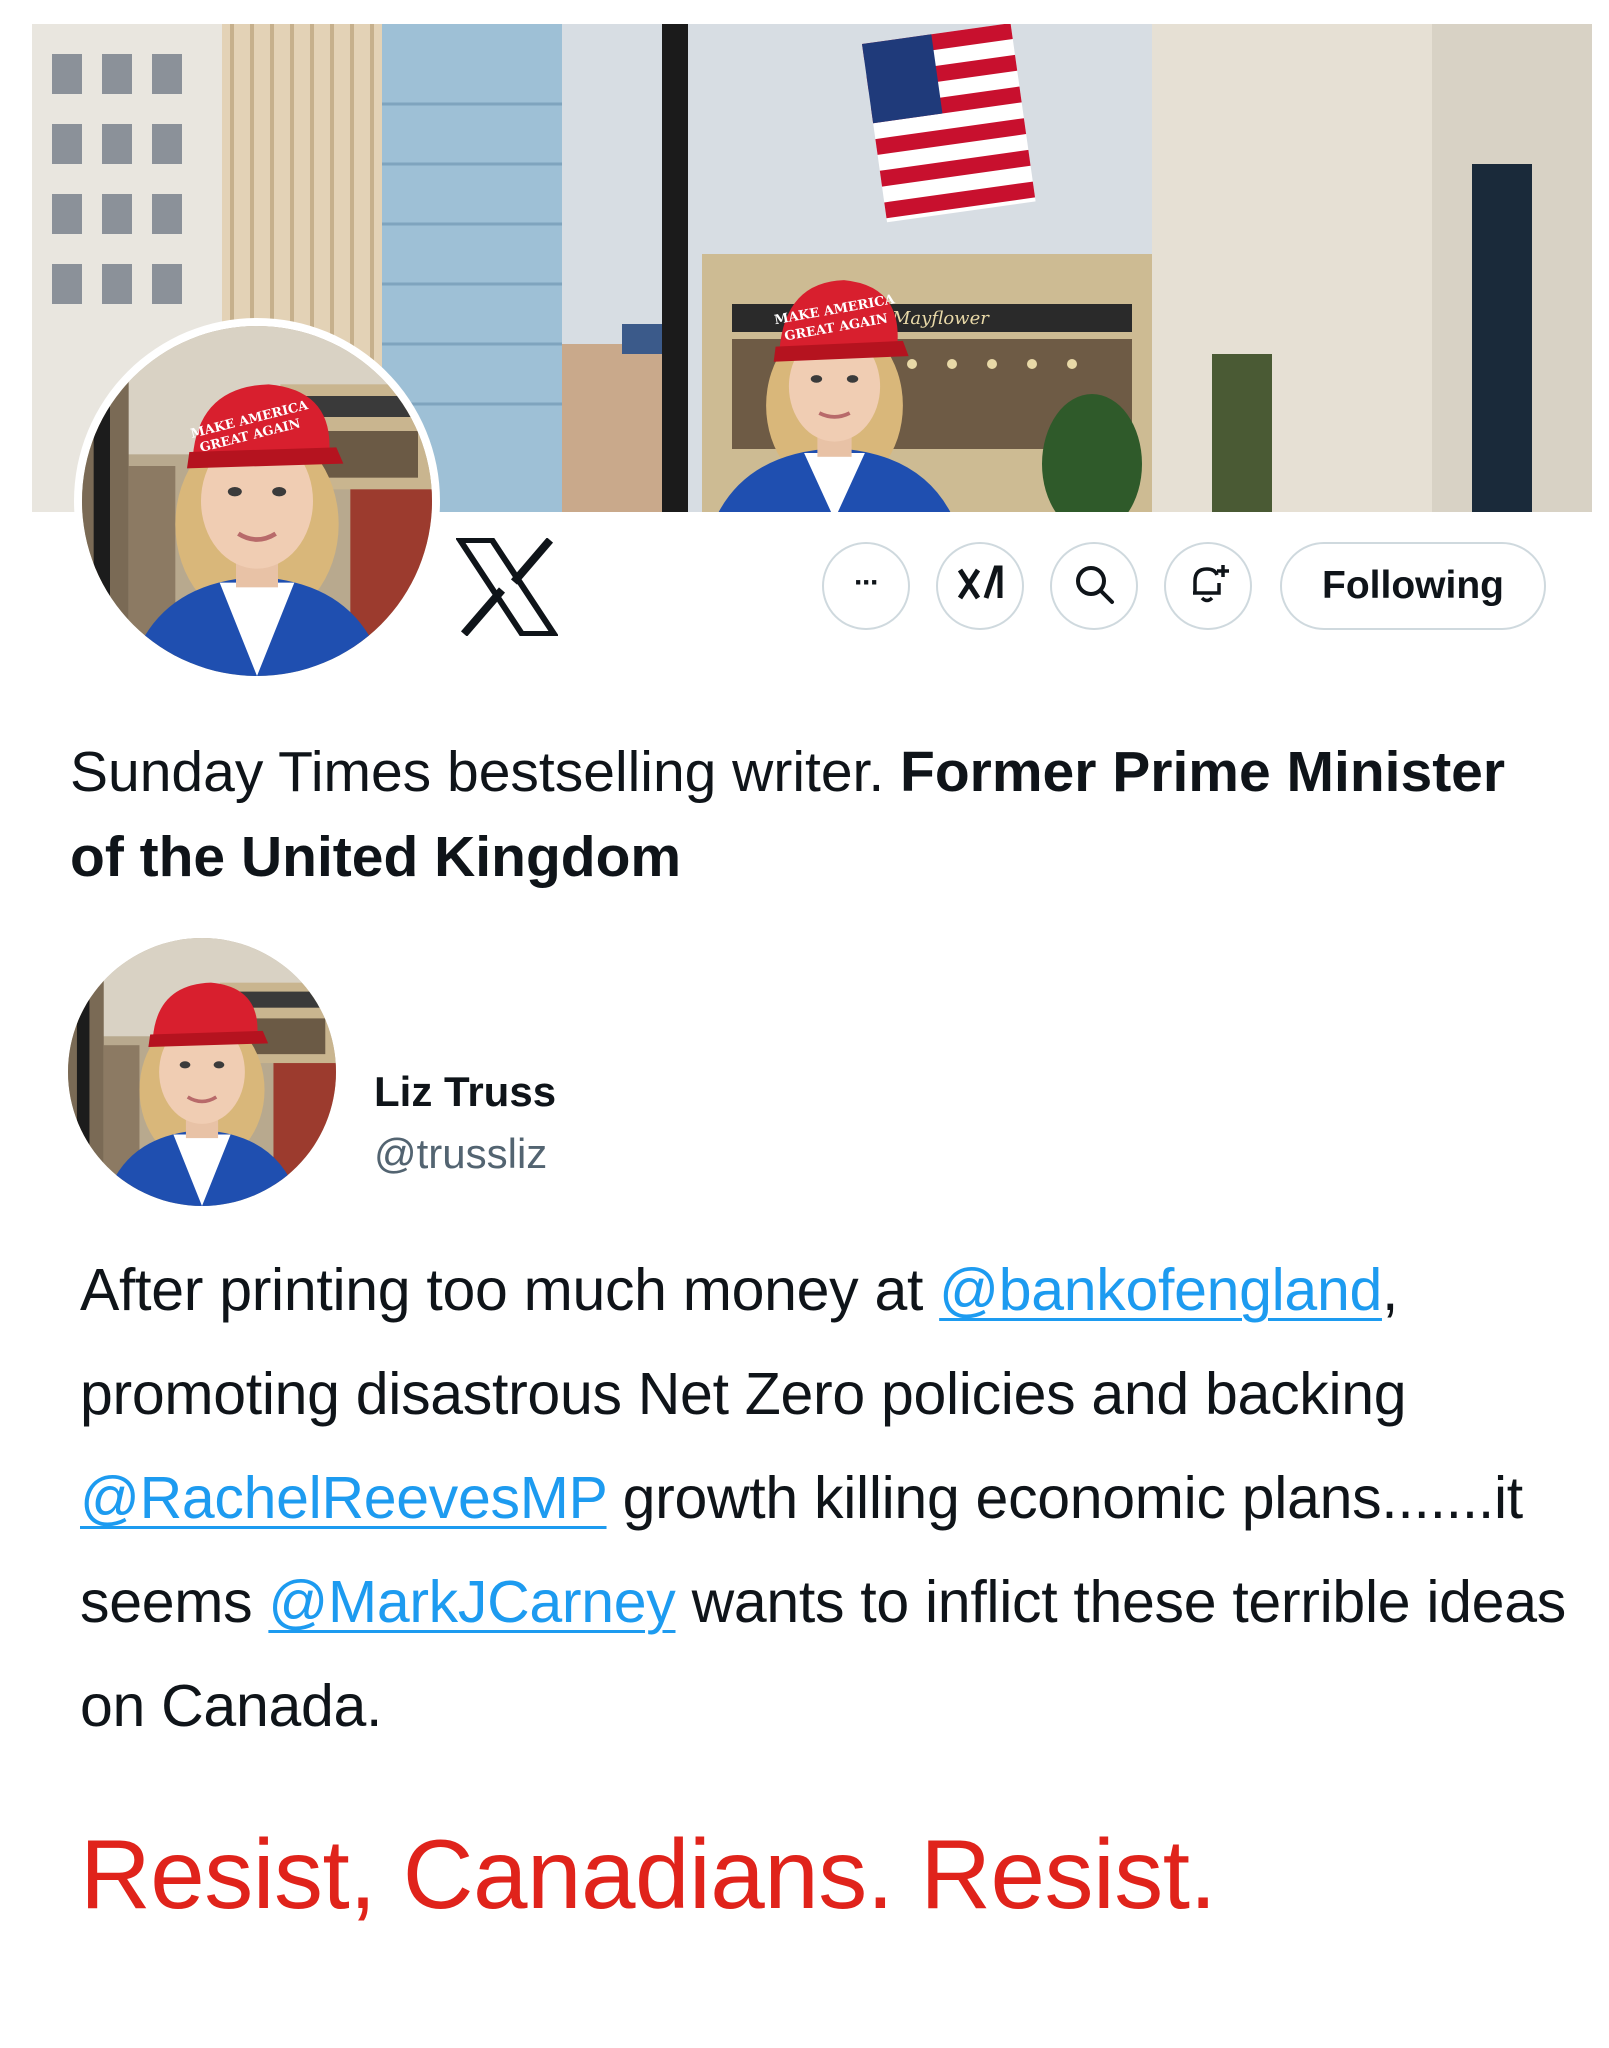 The image size is (1609, 2048). What do you see at coordinates (465, 1092) in the screenshot?
I see `tweet-author-name: Liz Truss` at bounding box center [465, 1092].